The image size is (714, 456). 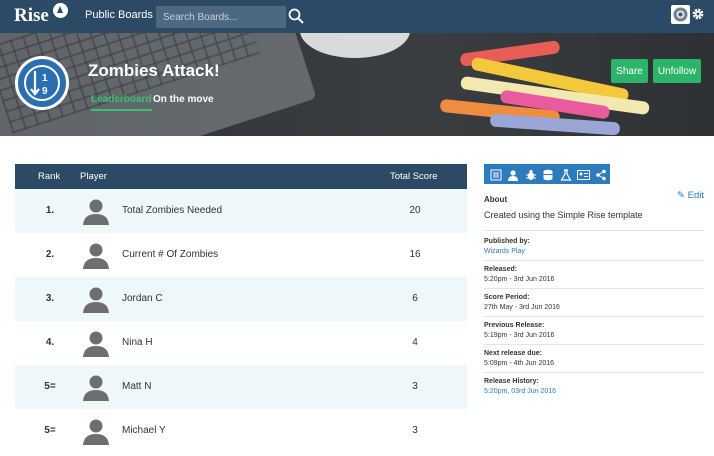 What do you see at coordinates (677, 71) in the screenshot?
I see `unfollow-button: Unfollow` at bounding box center [677, 71].